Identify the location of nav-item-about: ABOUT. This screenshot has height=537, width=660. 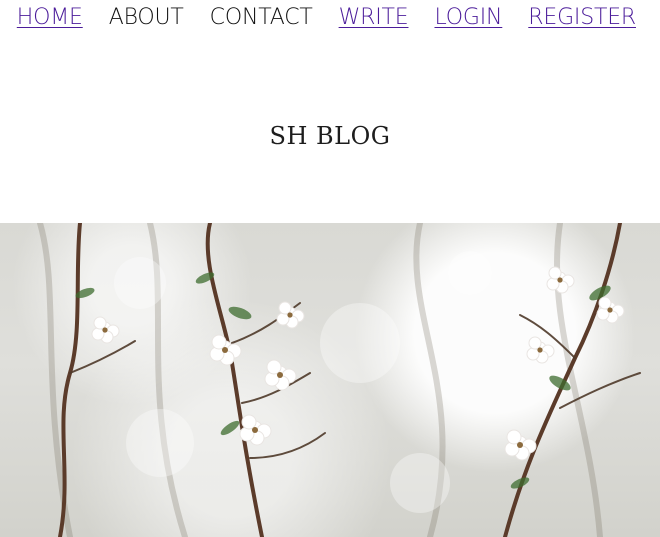
(146, 18).